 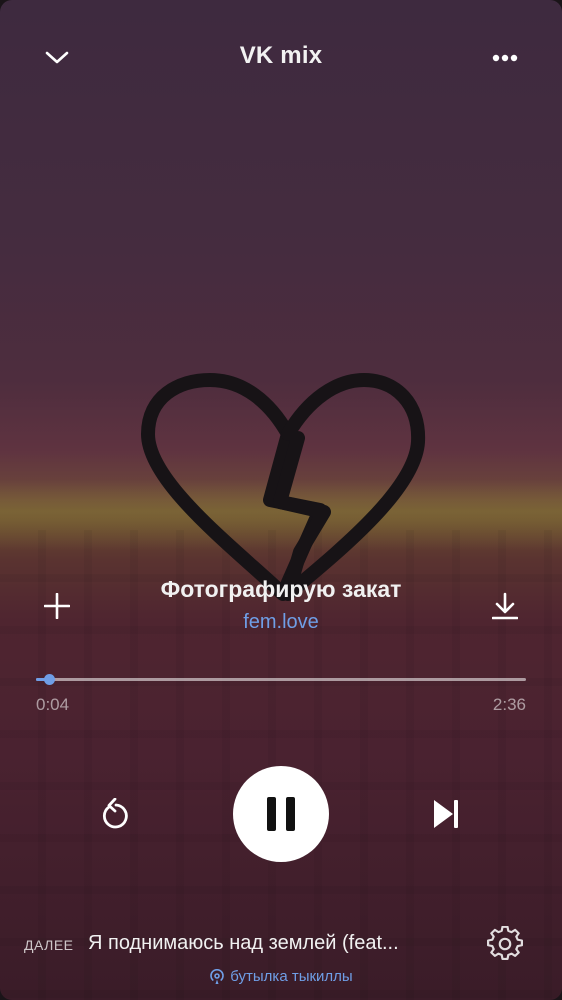 I want to click on collapse-button, so click(x=57, y=58).